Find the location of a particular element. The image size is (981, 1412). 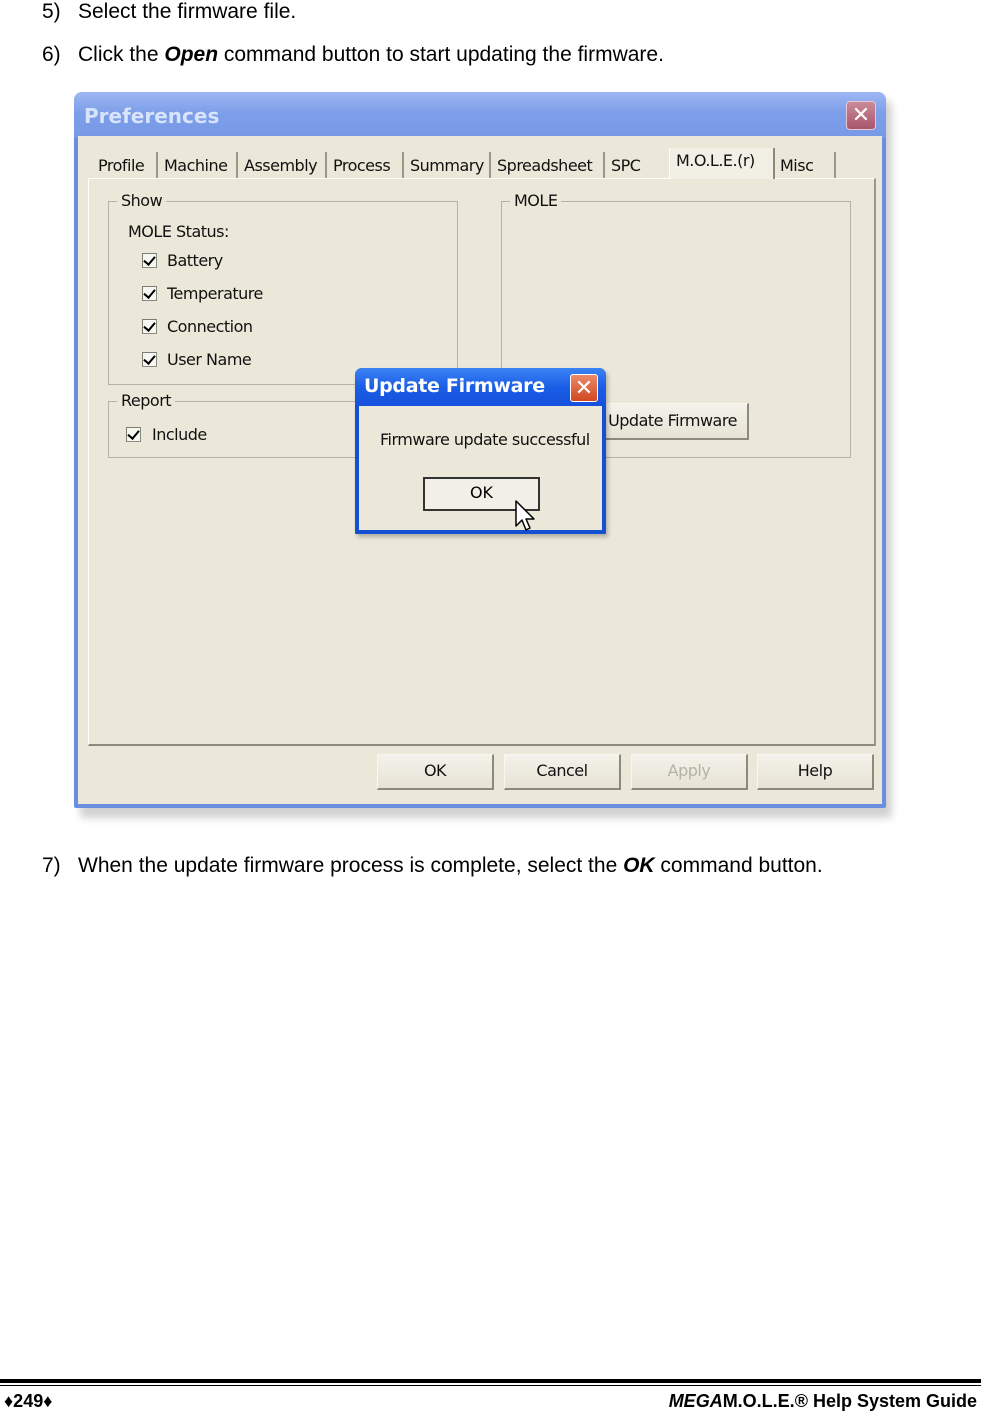

tab-spc: SPC is located at coordinates (636, 165).